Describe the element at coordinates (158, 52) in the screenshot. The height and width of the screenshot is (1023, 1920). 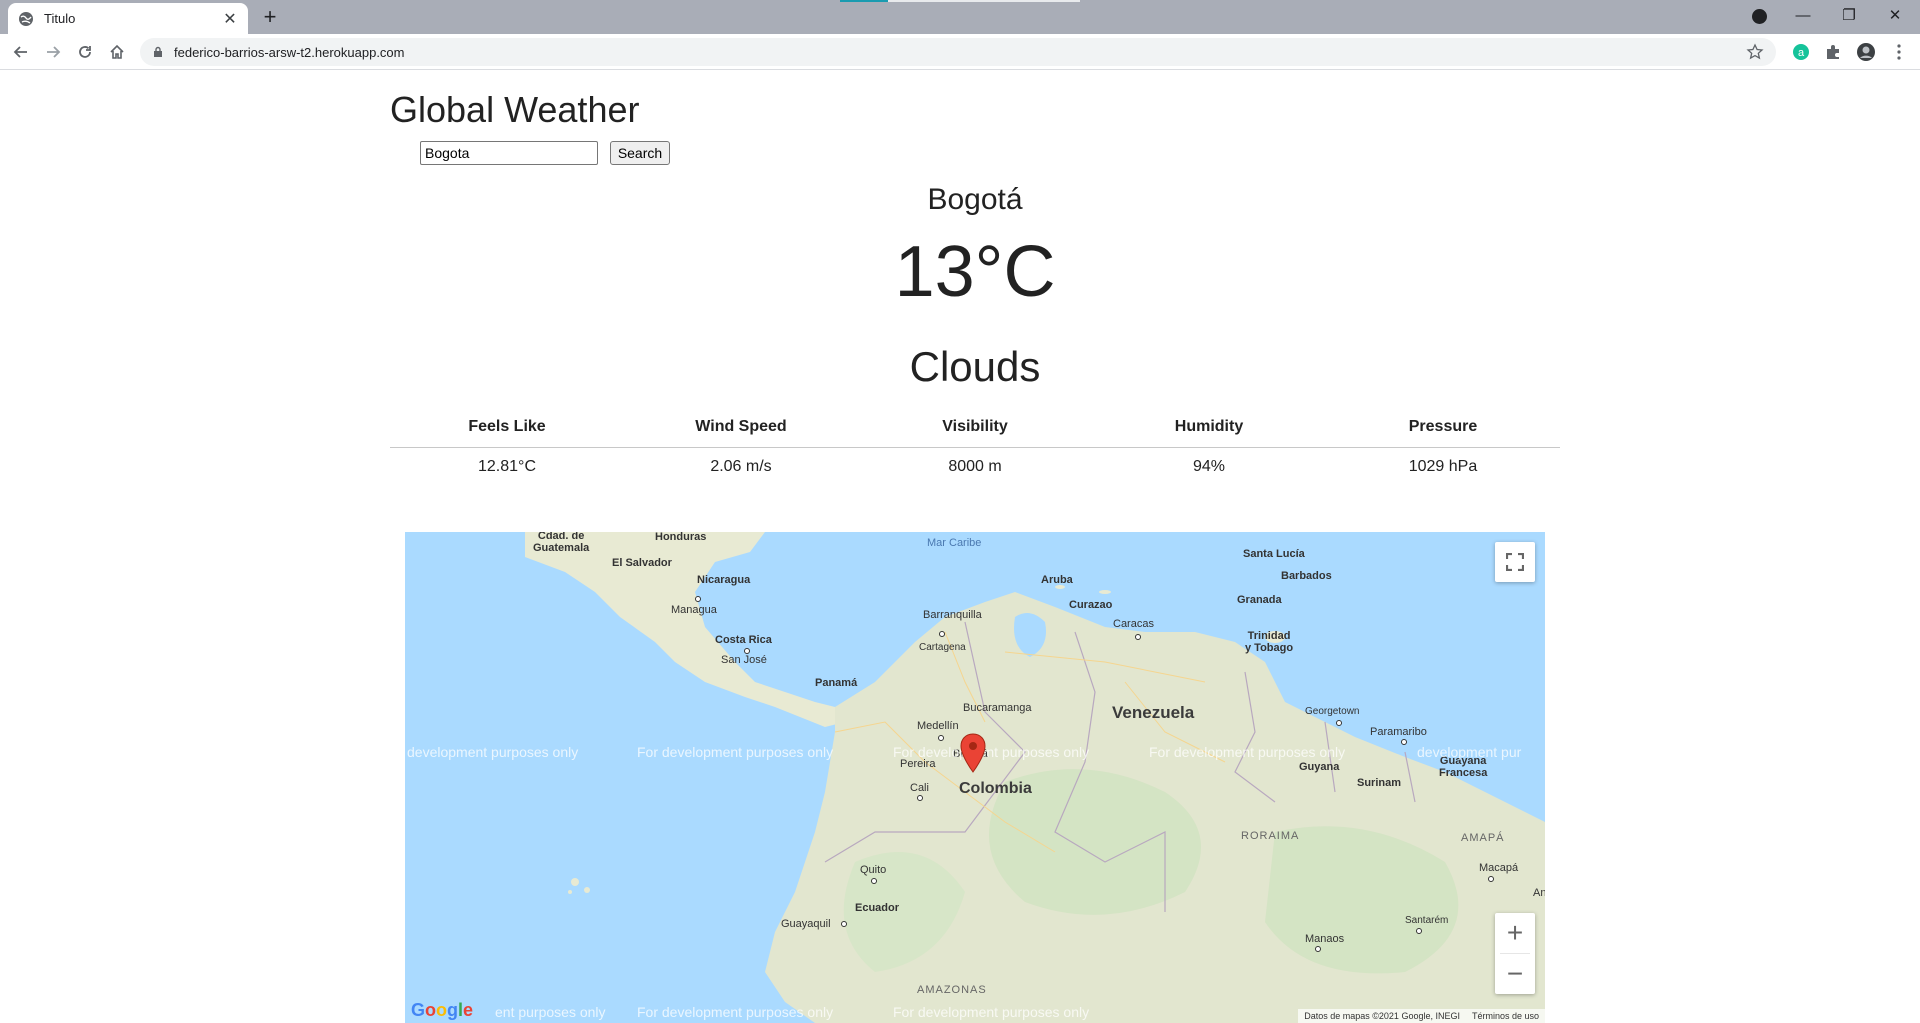
I see `lock-icon` at that location.